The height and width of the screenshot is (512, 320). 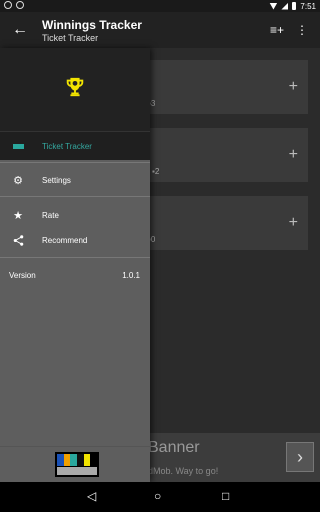 What do you see at coordinates (285, 6) in the screenshot?
I see `signal-icon` at bounding box center [285, 6].